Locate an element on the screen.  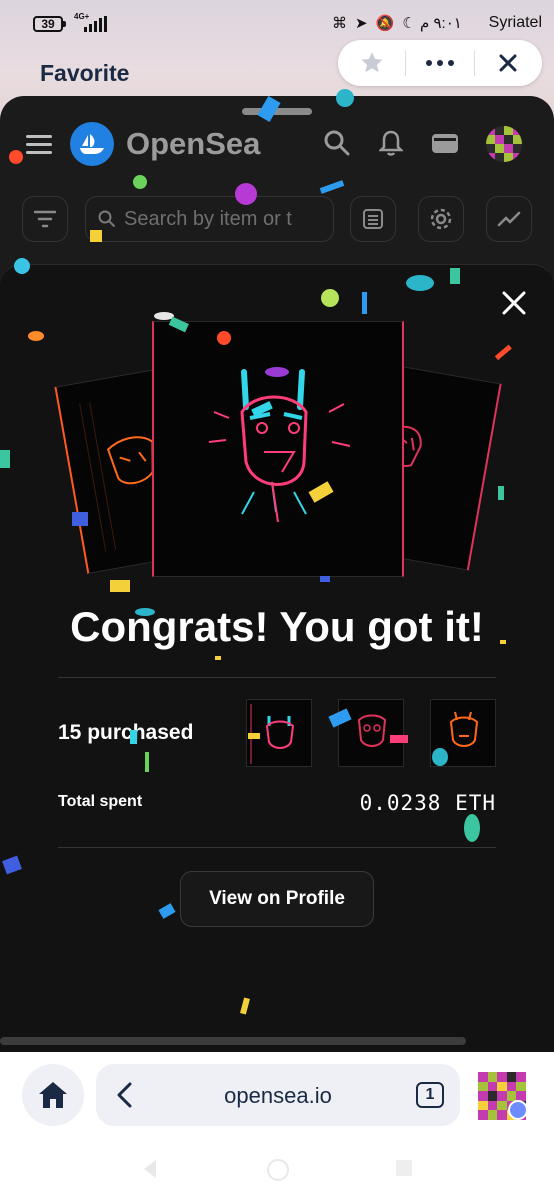
notification-icons: ⌘ ➤ 🔕 ☾ is located at coordinates (374, 23).